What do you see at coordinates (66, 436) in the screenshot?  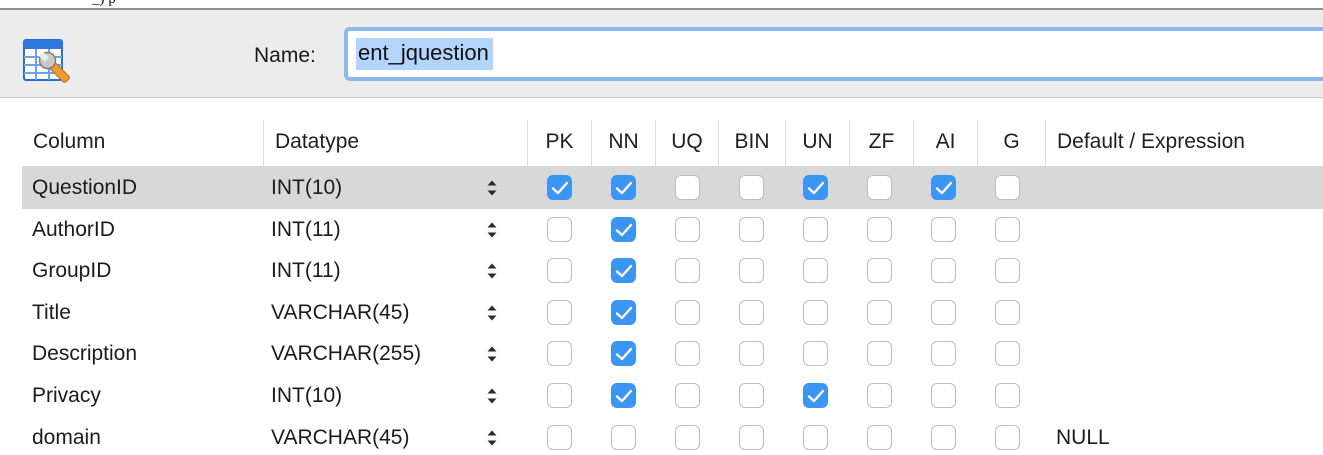 I see `column-name-cell: domain` at bounding box center [66, 436].